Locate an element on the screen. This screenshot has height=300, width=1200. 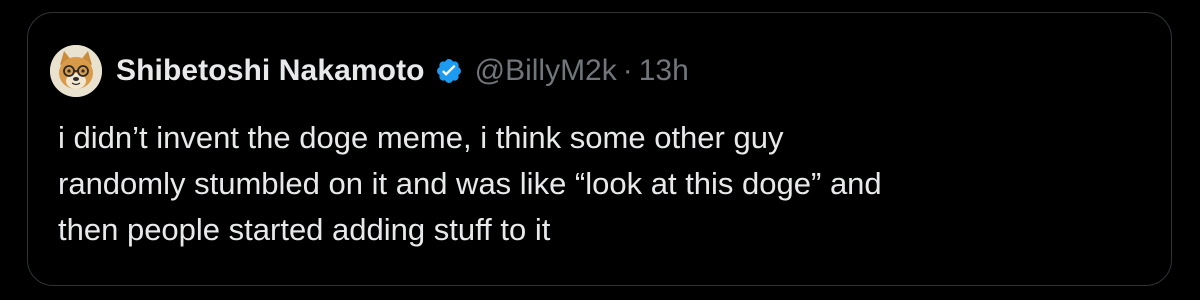
doge-avatar-graphic is located at coordinates (76, 71).